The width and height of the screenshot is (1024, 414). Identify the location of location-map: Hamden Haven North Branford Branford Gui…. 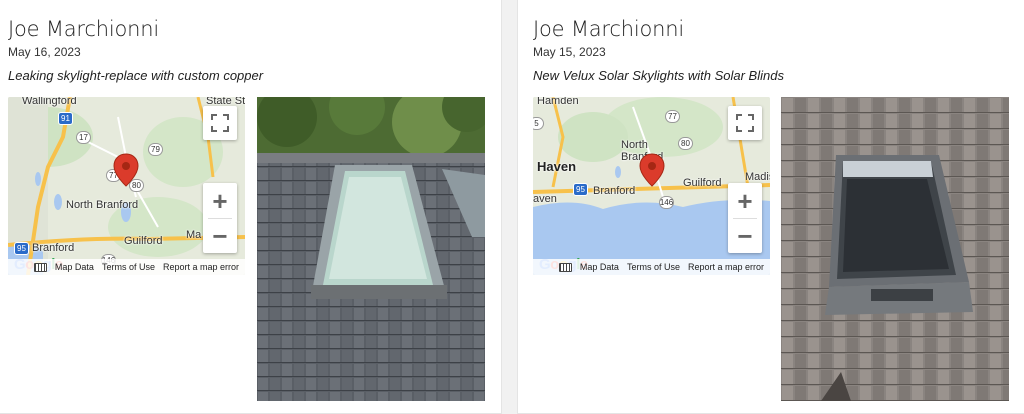
(651, 186).